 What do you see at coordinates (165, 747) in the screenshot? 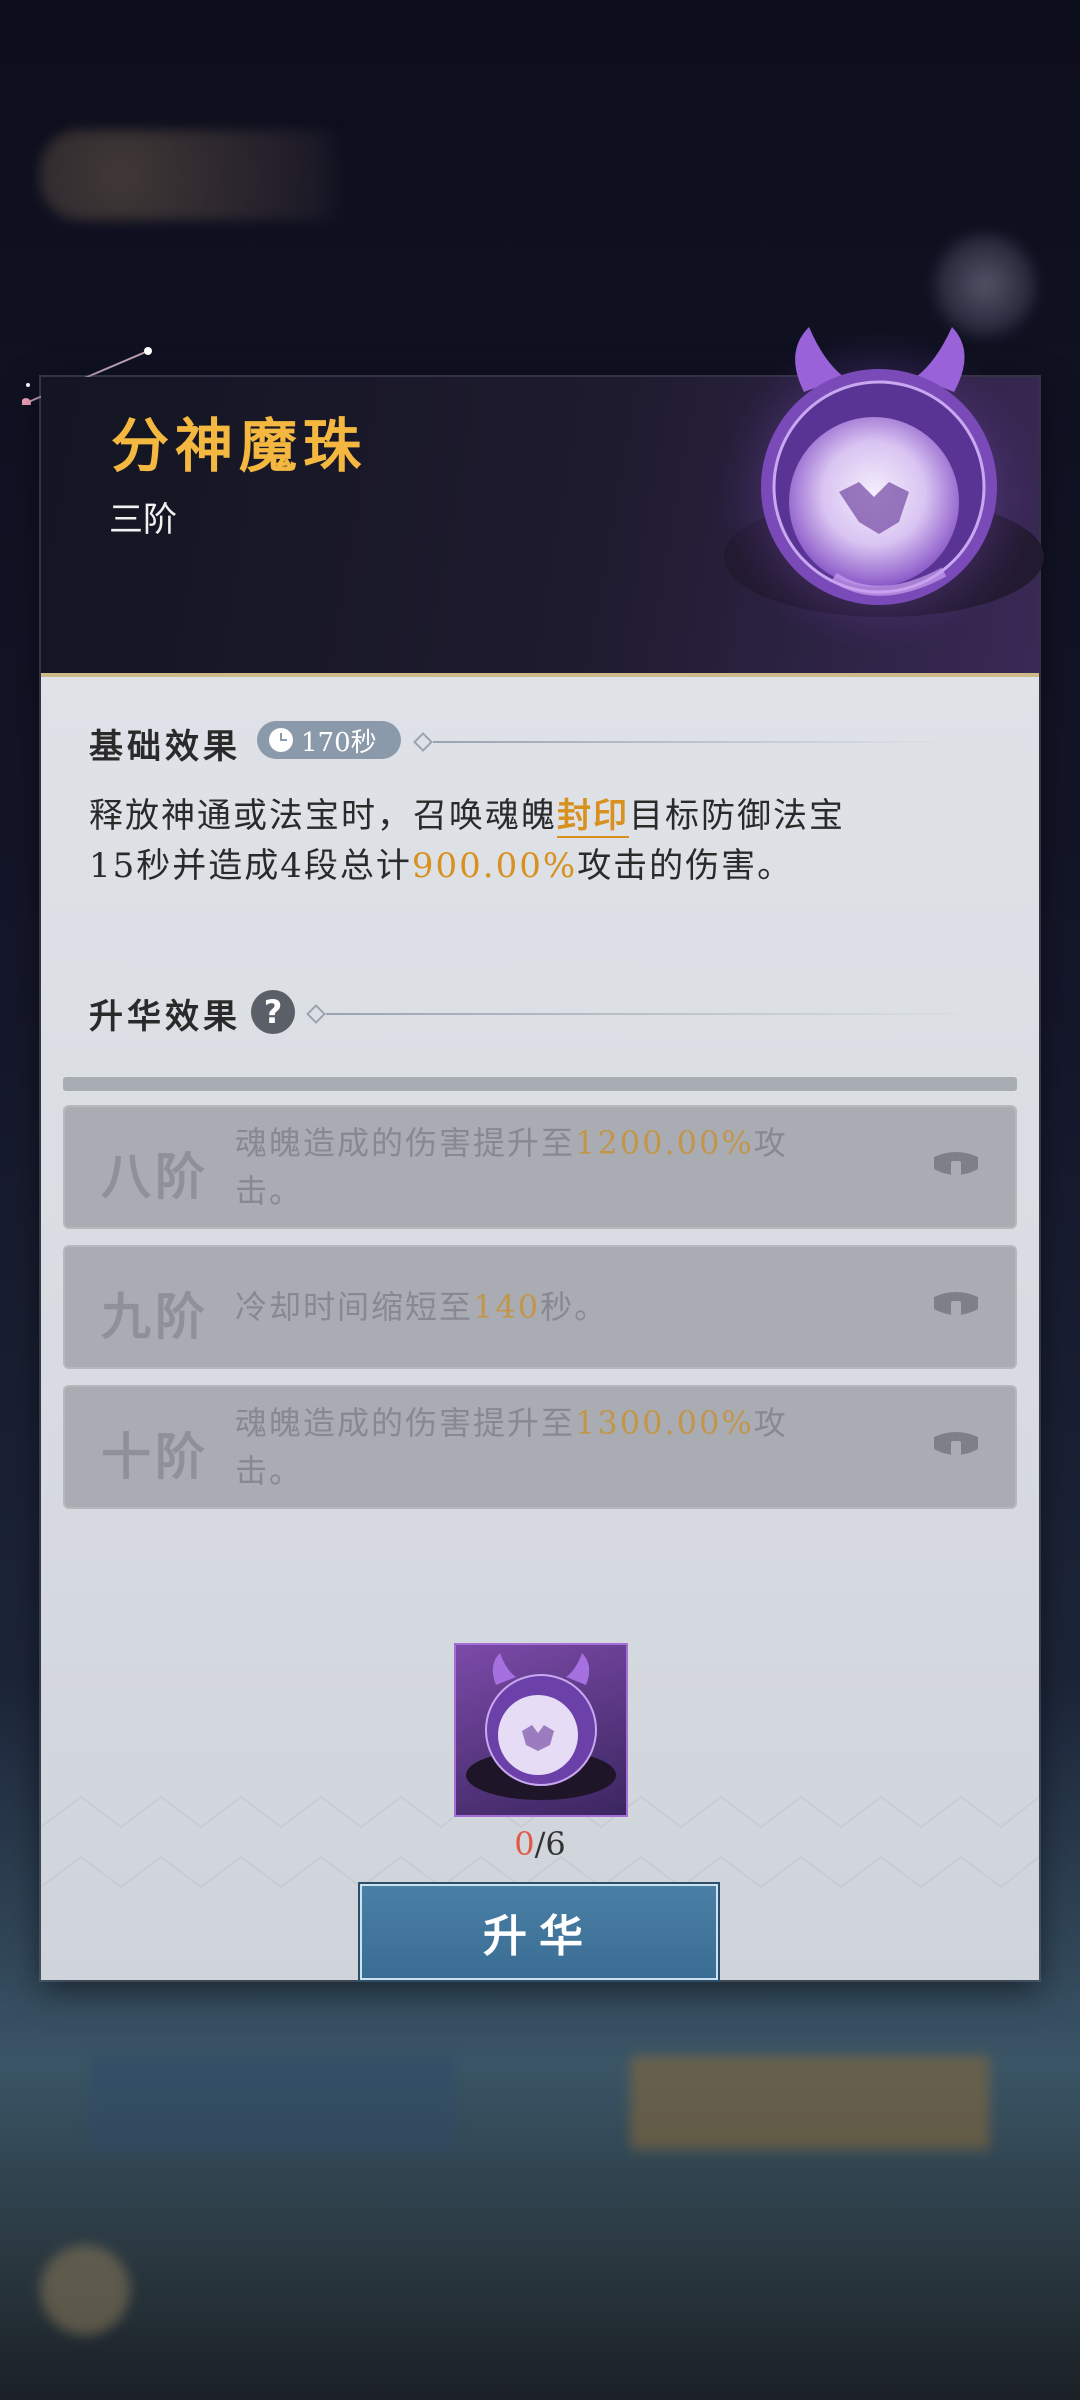
I see `base-effect-title: 基础效果` at bounding box center [165, 747].